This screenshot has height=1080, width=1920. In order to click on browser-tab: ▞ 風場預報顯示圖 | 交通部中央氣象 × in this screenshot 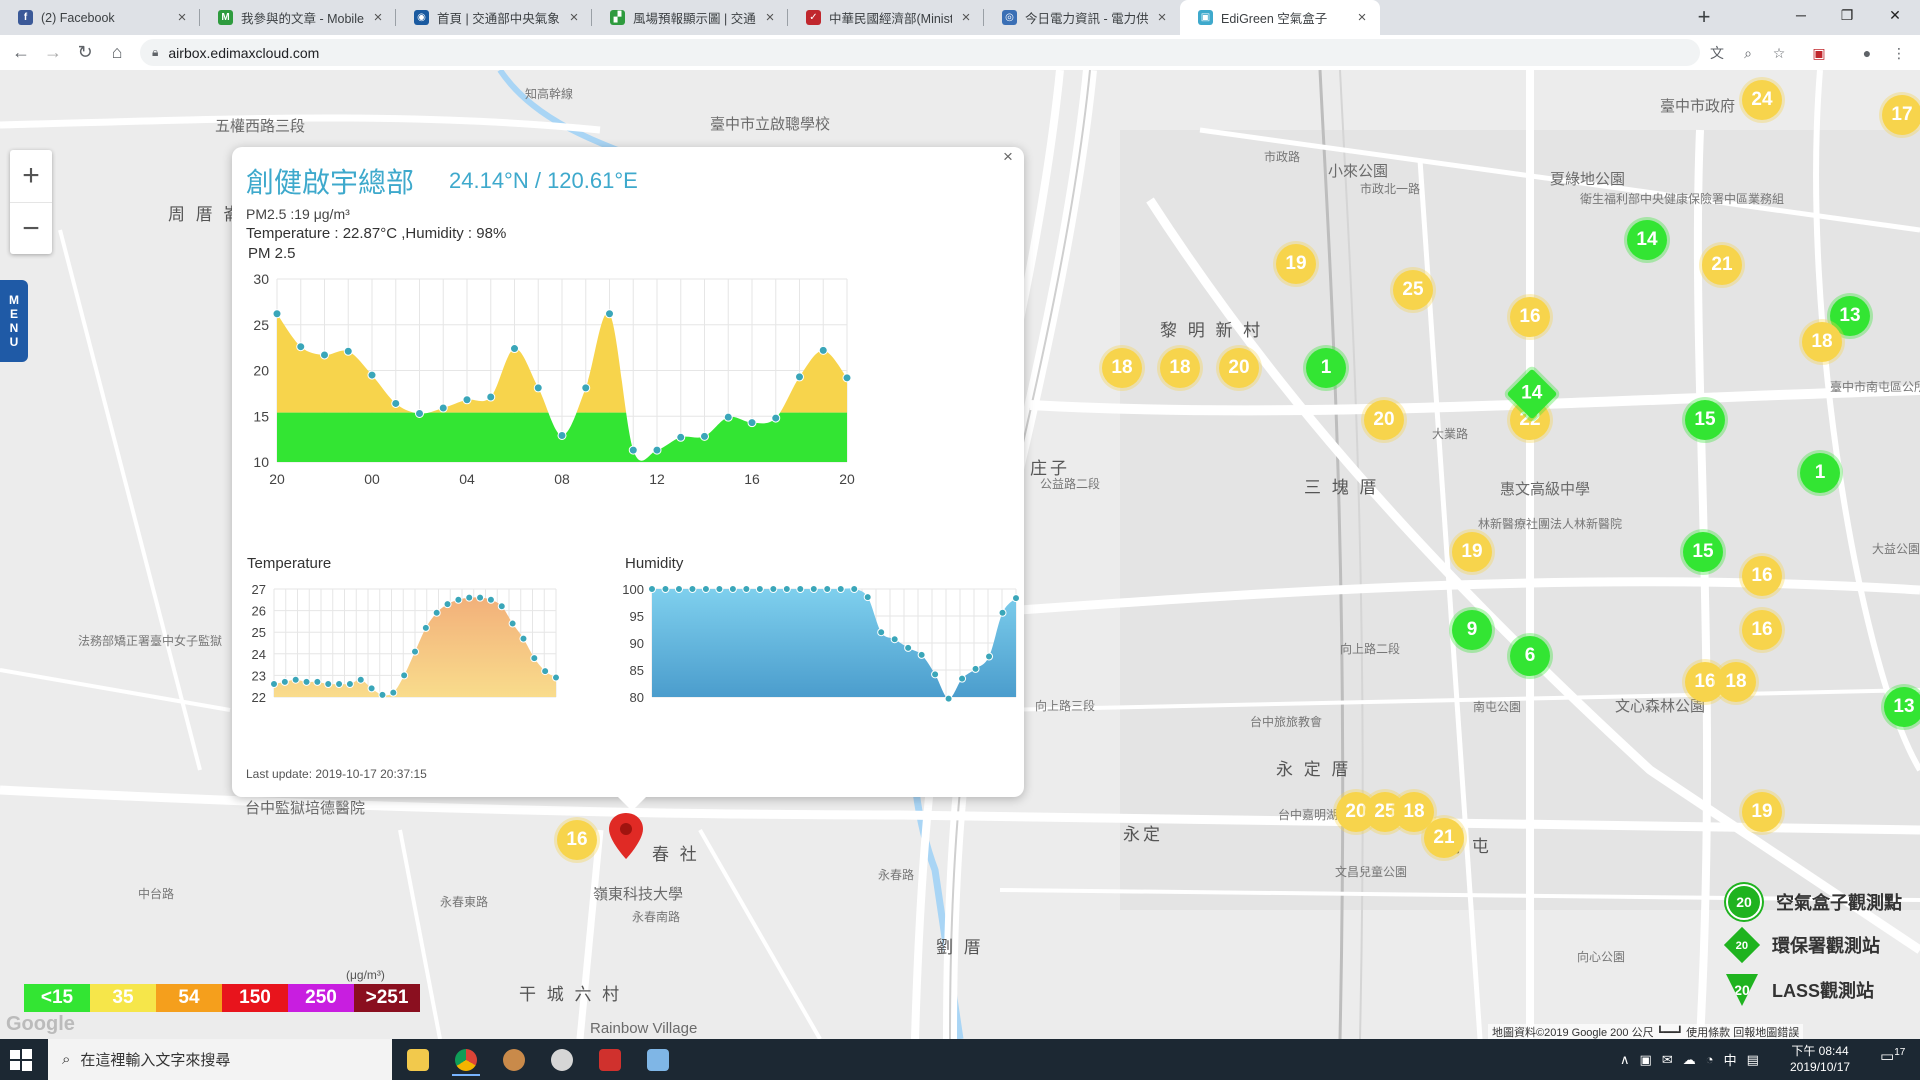, I will do `click(690, 17)`.